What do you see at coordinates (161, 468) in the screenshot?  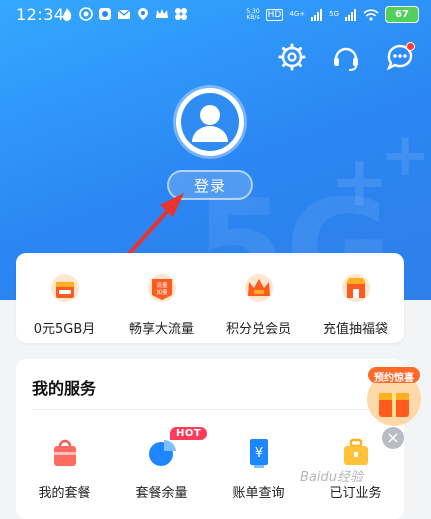 I see `service-plan-balance: 套餐余量` at bounding box center [161, 468].